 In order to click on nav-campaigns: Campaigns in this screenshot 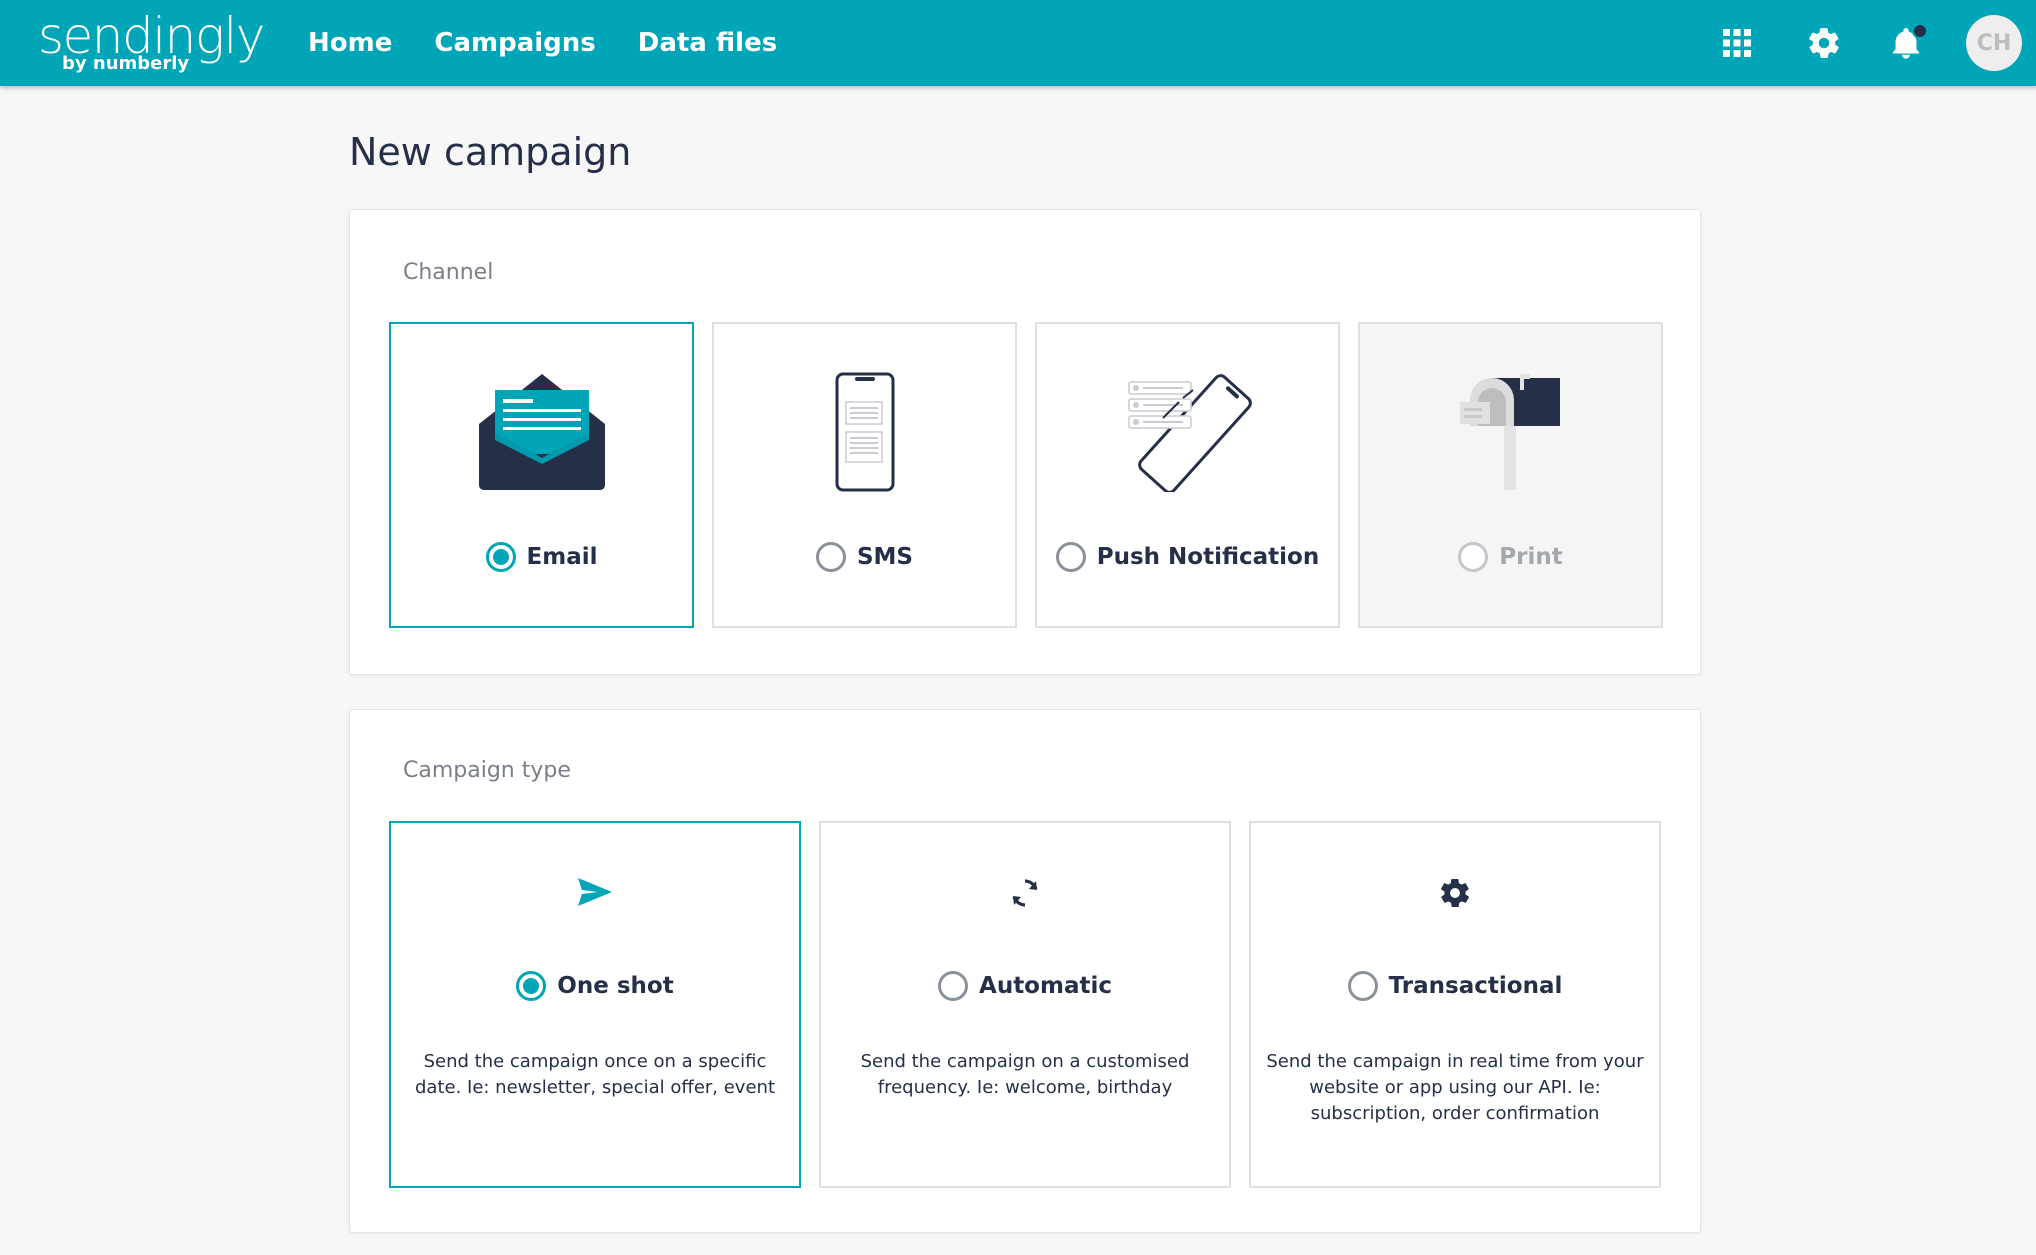, I will do `click(514, 43)`.